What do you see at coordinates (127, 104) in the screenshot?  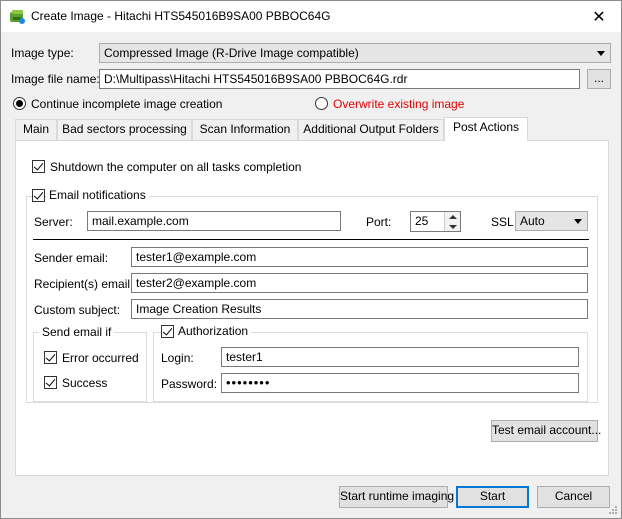 I see `continue-label: Continue incomplete image creation` at bounding box center [127, 104].